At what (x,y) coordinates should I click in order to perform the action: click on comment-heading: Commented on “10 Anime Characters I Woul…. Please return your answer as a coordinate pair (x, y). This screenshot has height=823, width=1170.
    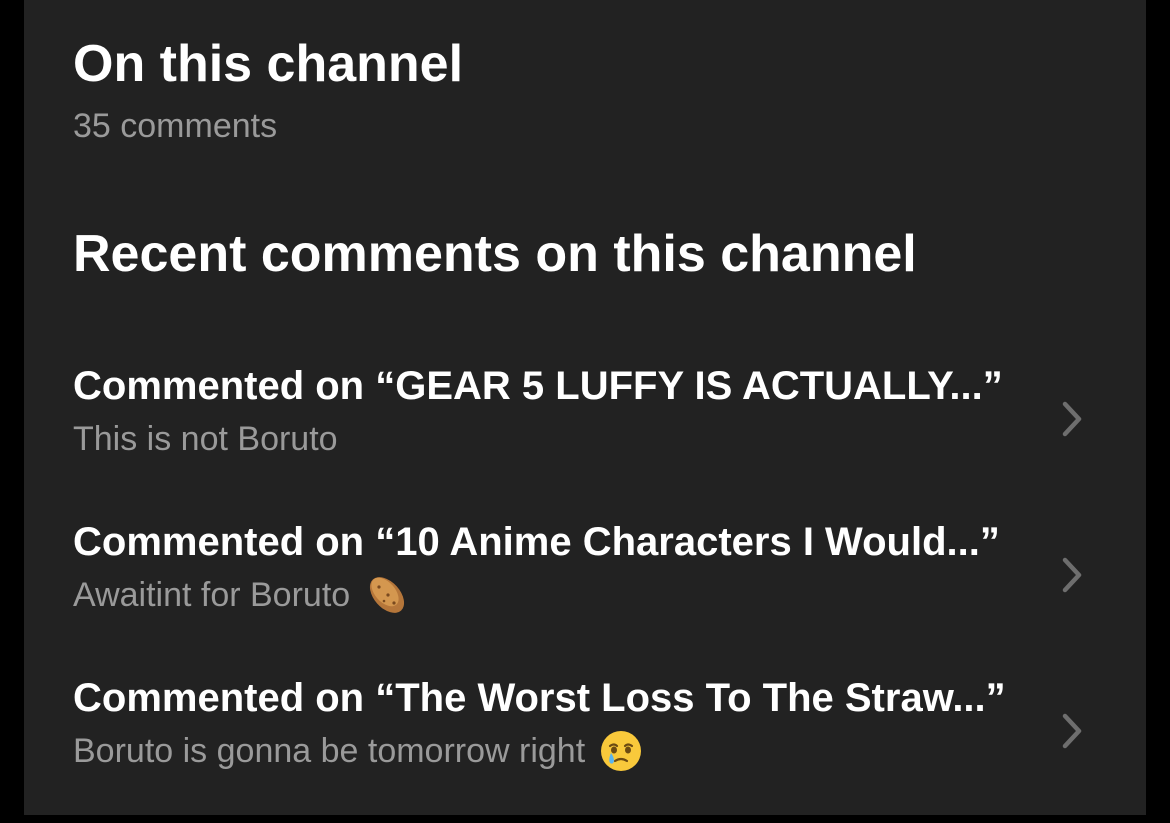
    Looking at the image, I should click on (536, 542).